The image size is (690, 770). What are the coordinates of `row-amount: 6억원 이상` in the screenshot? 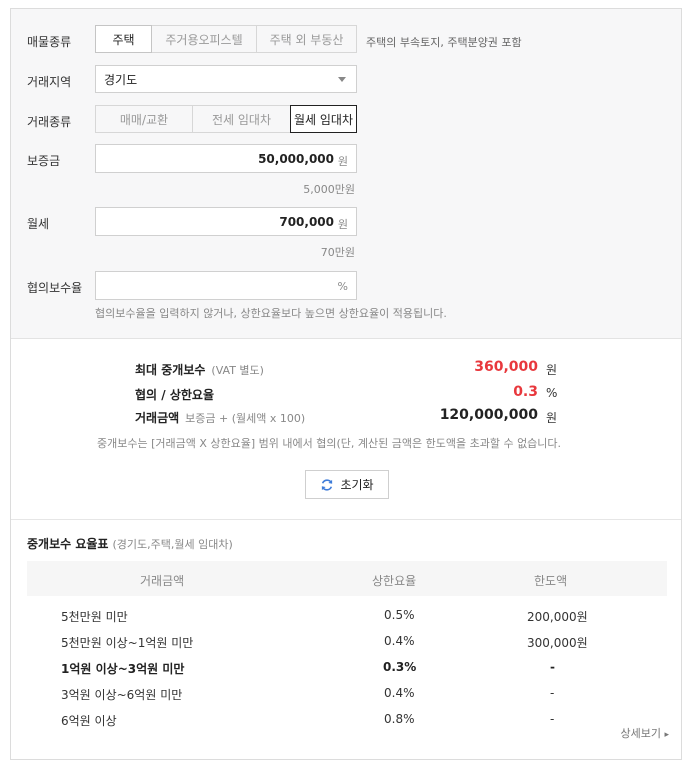 It's located at (89, 721).